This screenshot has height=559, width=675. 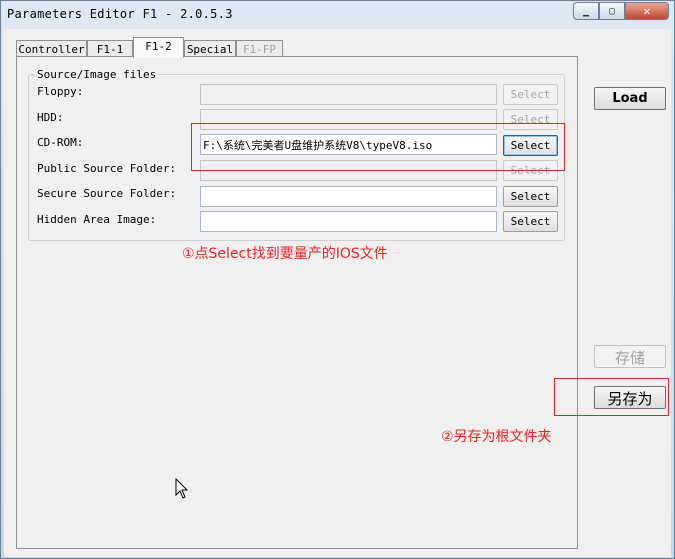 What do you see at coordinates (530, 119) in the screenshot?
I see `hdd-select-button: Select` at bounding box center [530, 119].